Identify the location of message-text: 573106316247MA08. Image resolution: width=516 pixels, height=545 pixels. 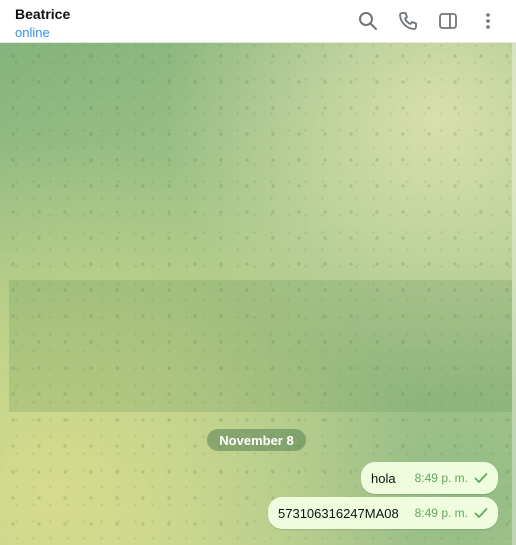
(338, 513).